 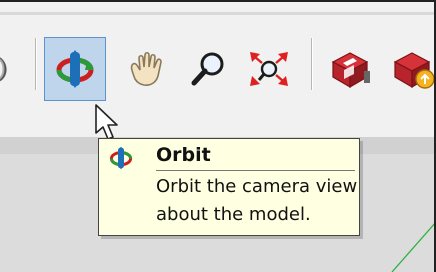 I want to click on extension-warehouse-icon, so click(x=414, y=70).